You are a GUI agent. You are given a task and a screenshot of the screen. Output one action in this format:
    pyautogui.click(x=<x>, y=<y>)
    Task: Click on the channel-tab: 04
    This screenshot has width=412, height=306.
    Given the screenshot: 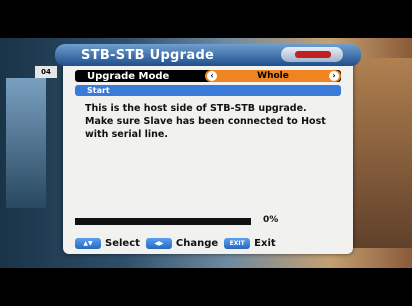 What is the action you would take?
    pyautogui.click(x=46, y=72)
    